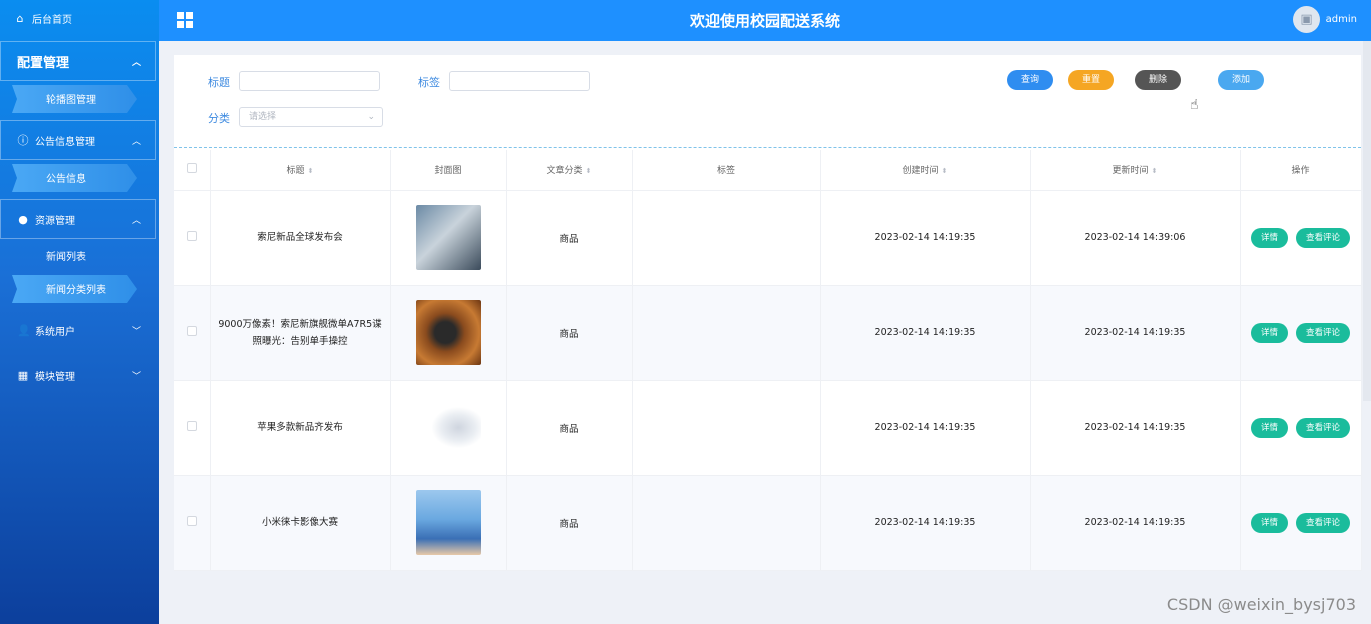 The width and height of the screenshot is (1371, 624). Describe the element at coordinates (925, 170) in the screenshot. I see `col-created: 创建时间 ⬍` at that location.